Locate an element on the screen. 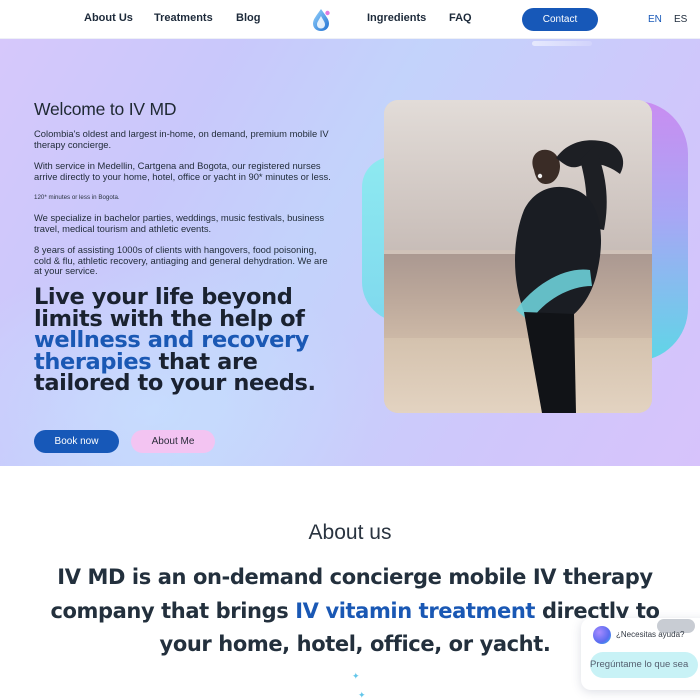  about-text-highlight: IV vitamin treatment is located at coordinates (415, 610).